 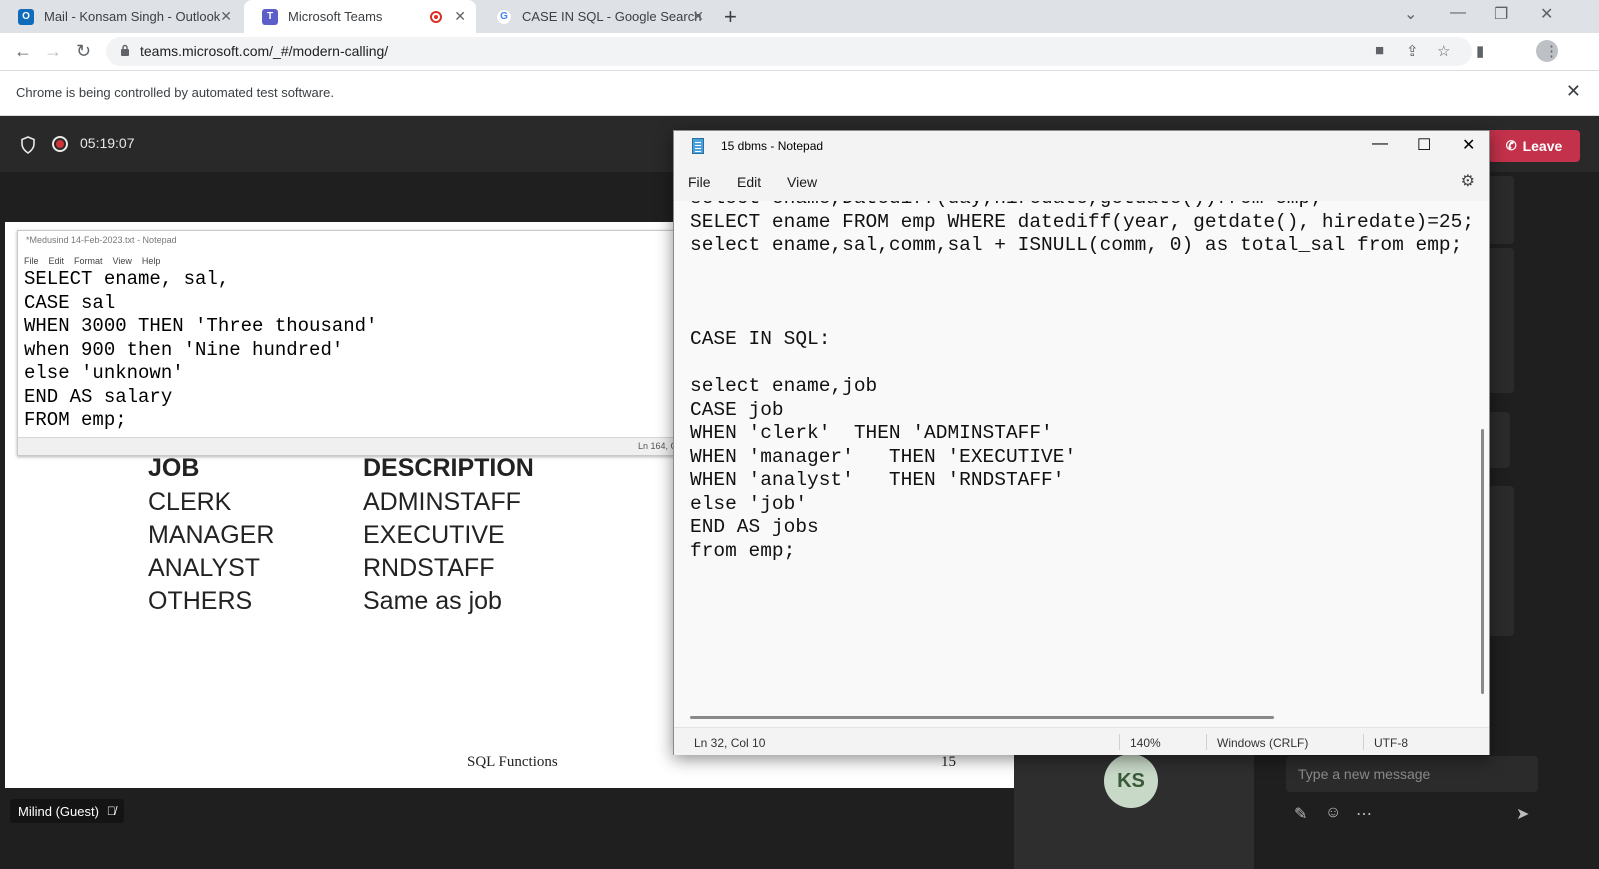 What do you see at coordinates (1468, 145) in the screenshot?
I see `close-icon: ✕` at bounding box center [1468, 145].